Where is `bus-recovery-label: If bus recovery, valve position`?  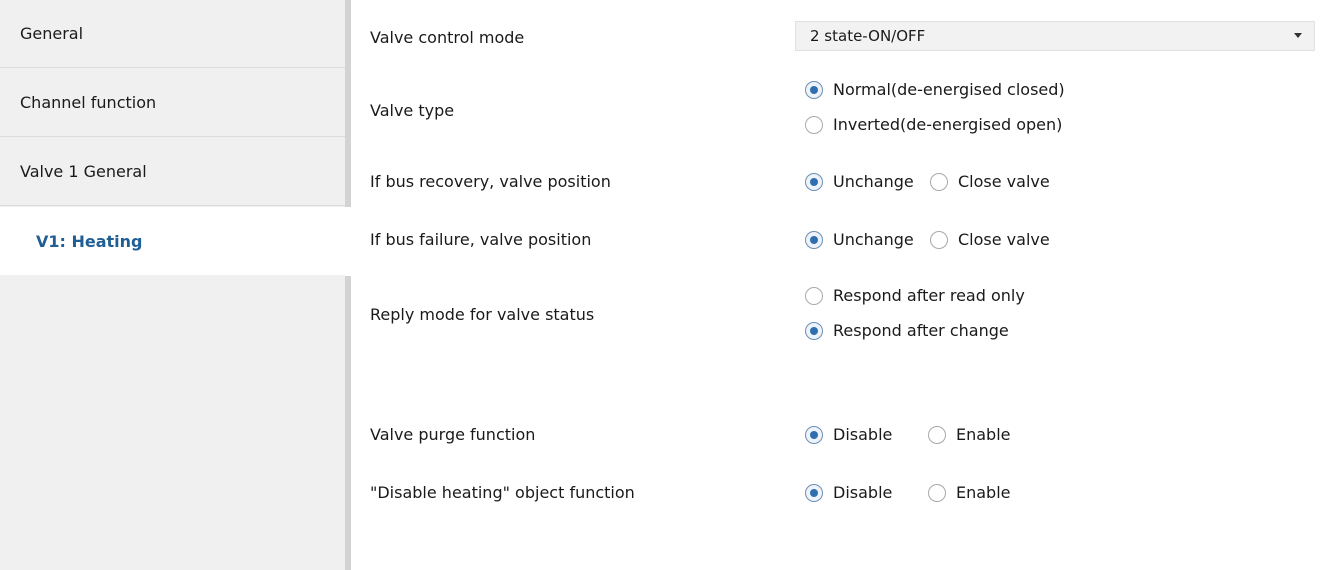 bus-recovery-label: If bus recovery, valve position is located at coordinates (490, 181).